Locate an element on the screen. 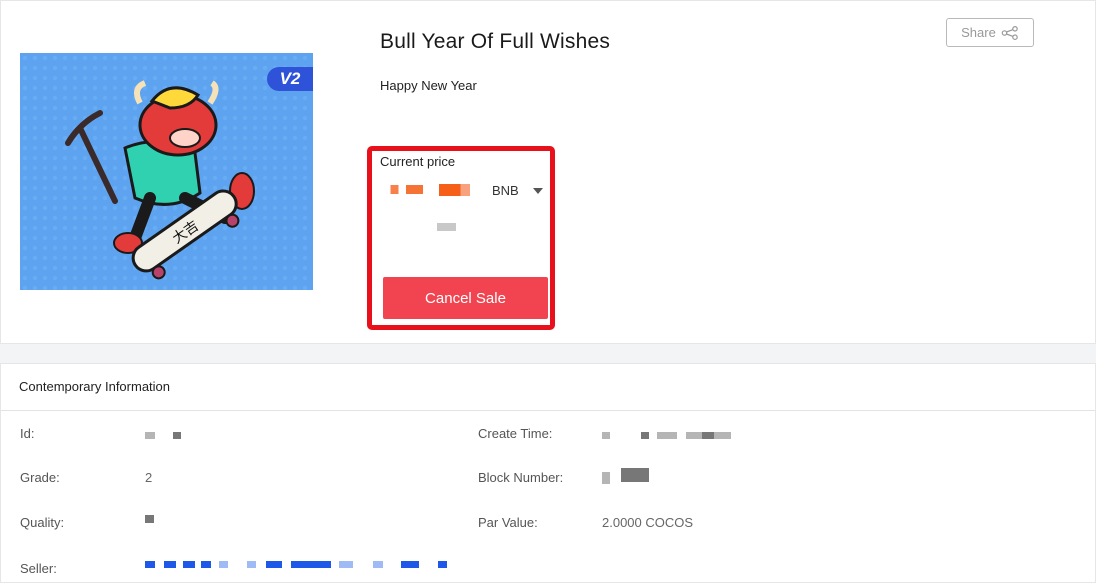 This screenshot has height=583, width=1096. bull-mascot-icon: 大吉 is located at coordinates (166, 171).